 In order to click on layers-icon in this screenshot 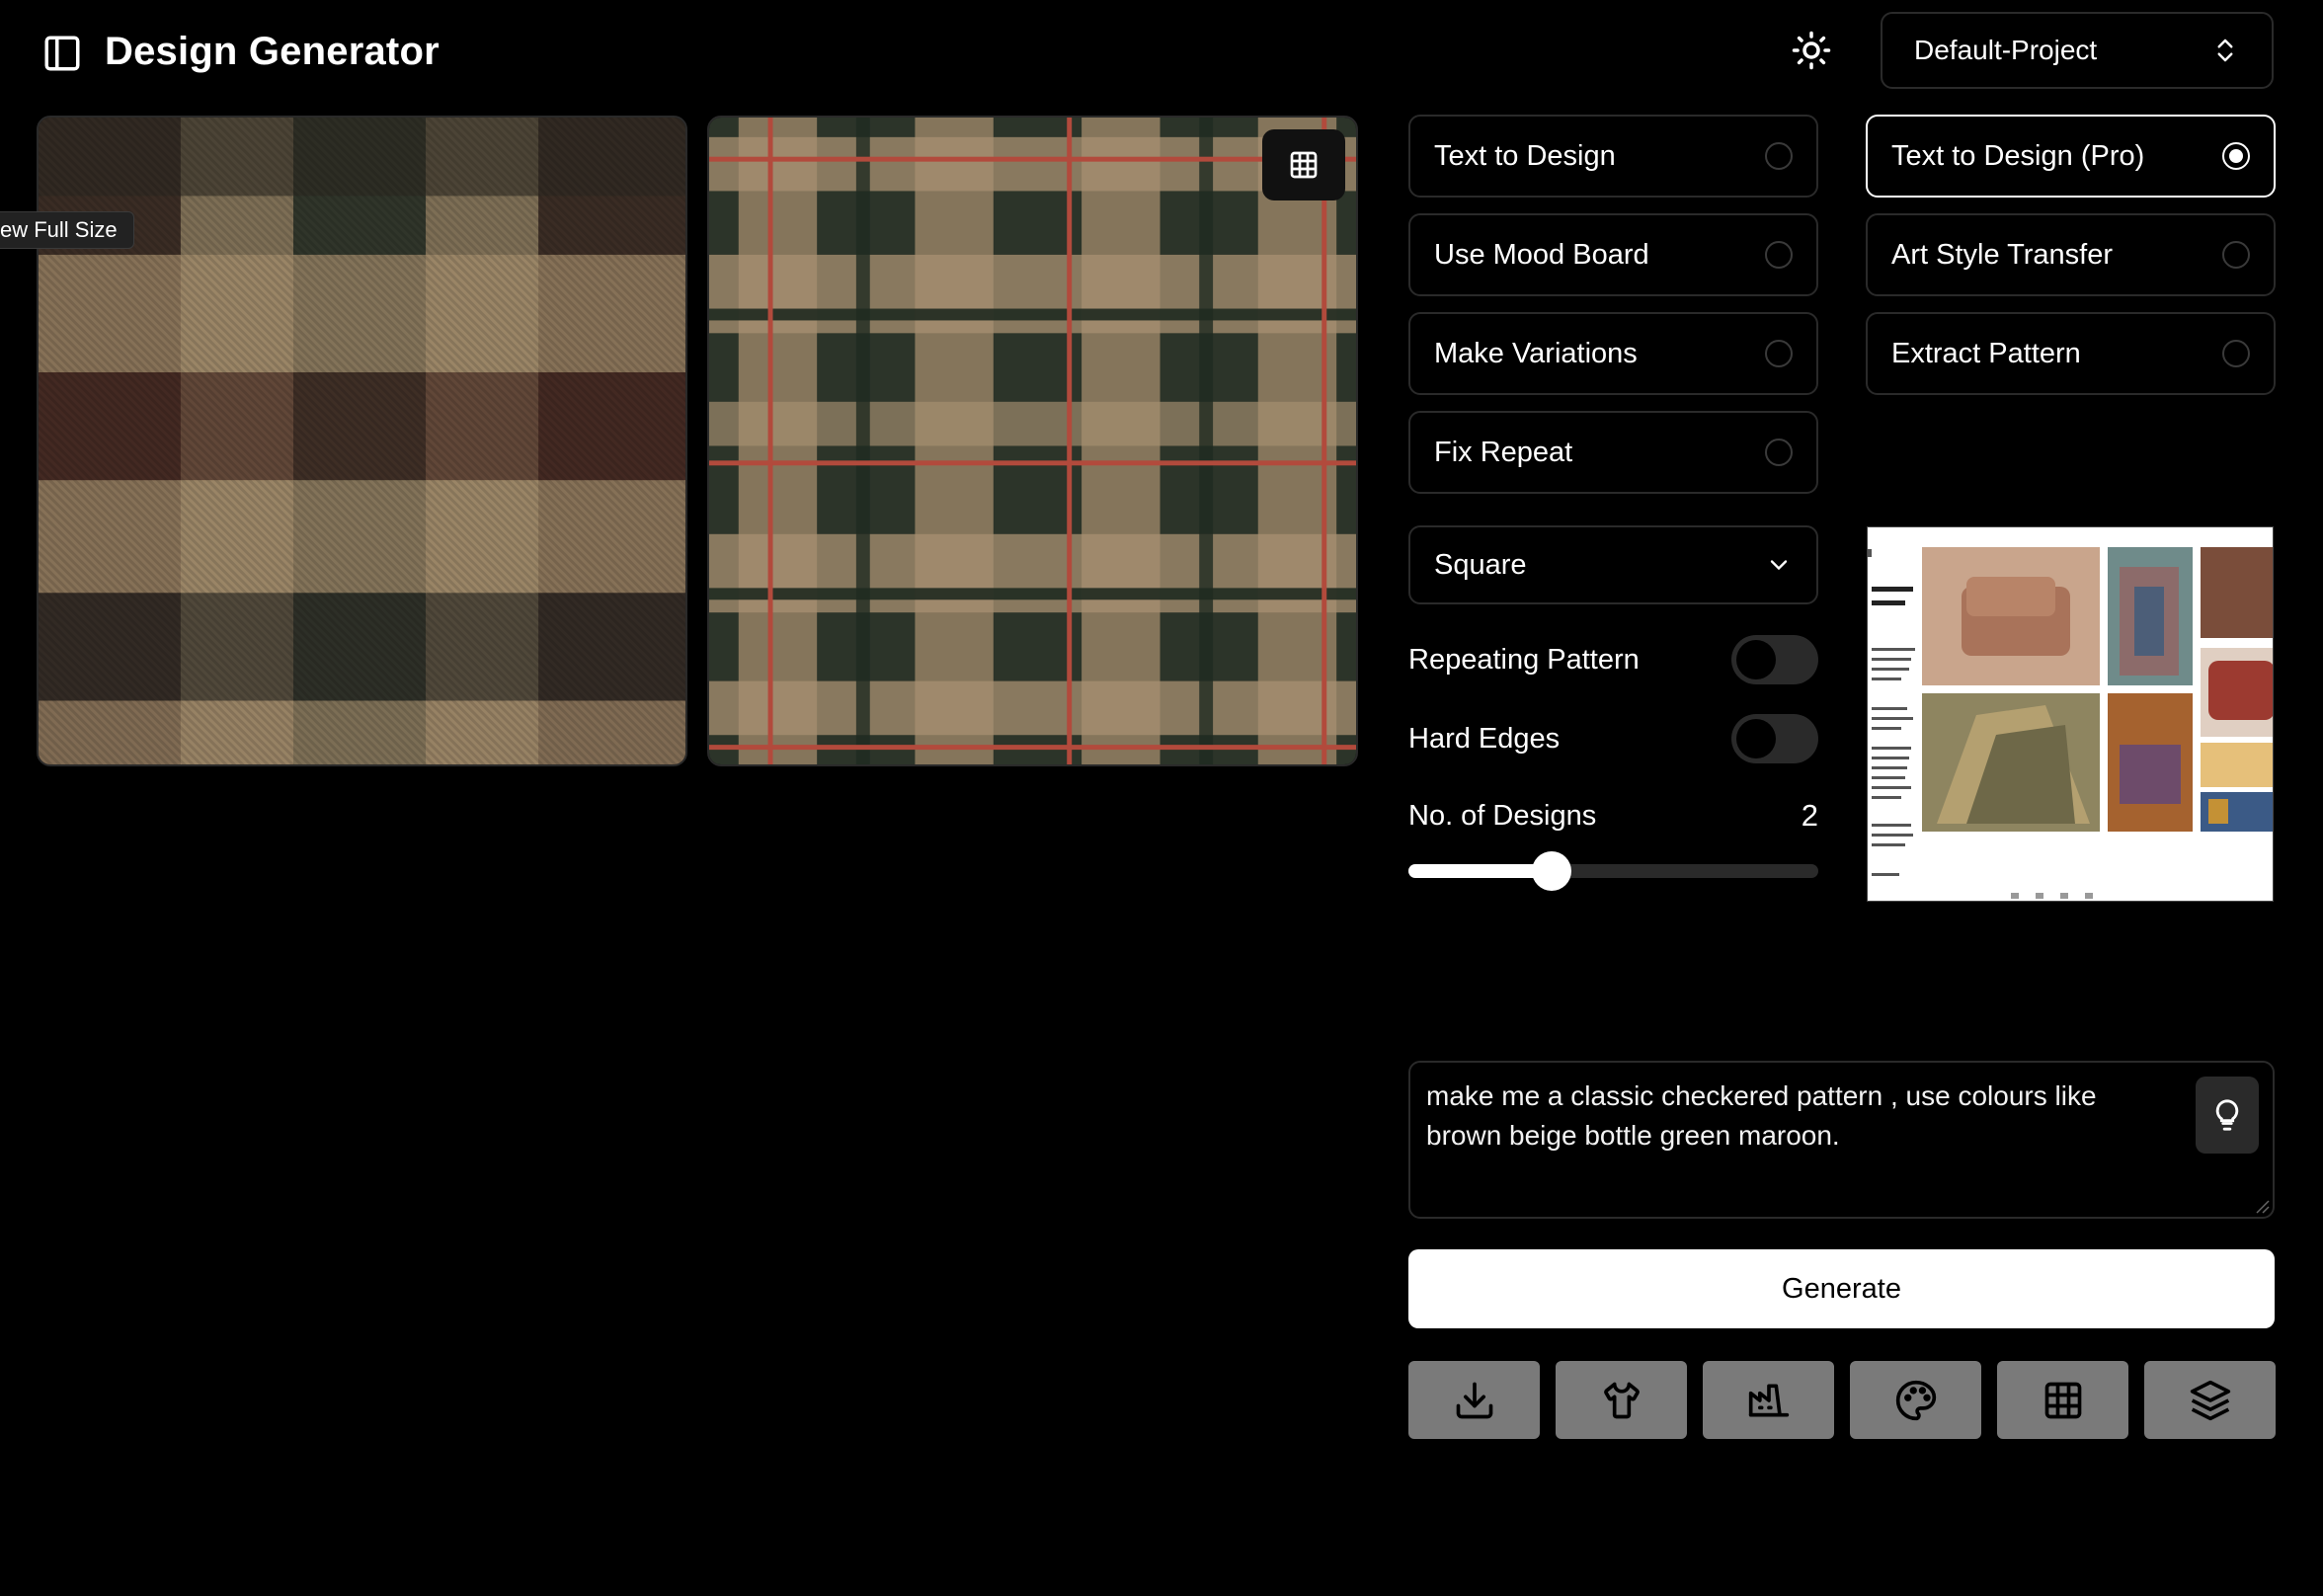, I will do `click(2210, 1400)`.